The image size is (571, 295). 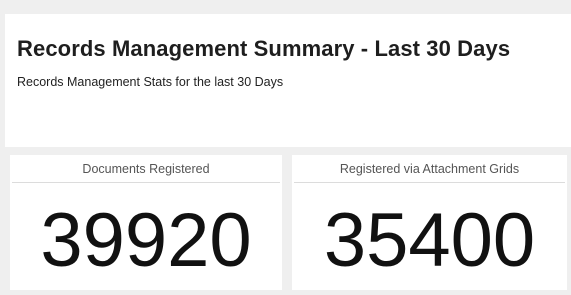 What do you see at coordinates (146, 240) in the screenshot?
I see `stat-value: 39920` at bounding box center [146, 240].